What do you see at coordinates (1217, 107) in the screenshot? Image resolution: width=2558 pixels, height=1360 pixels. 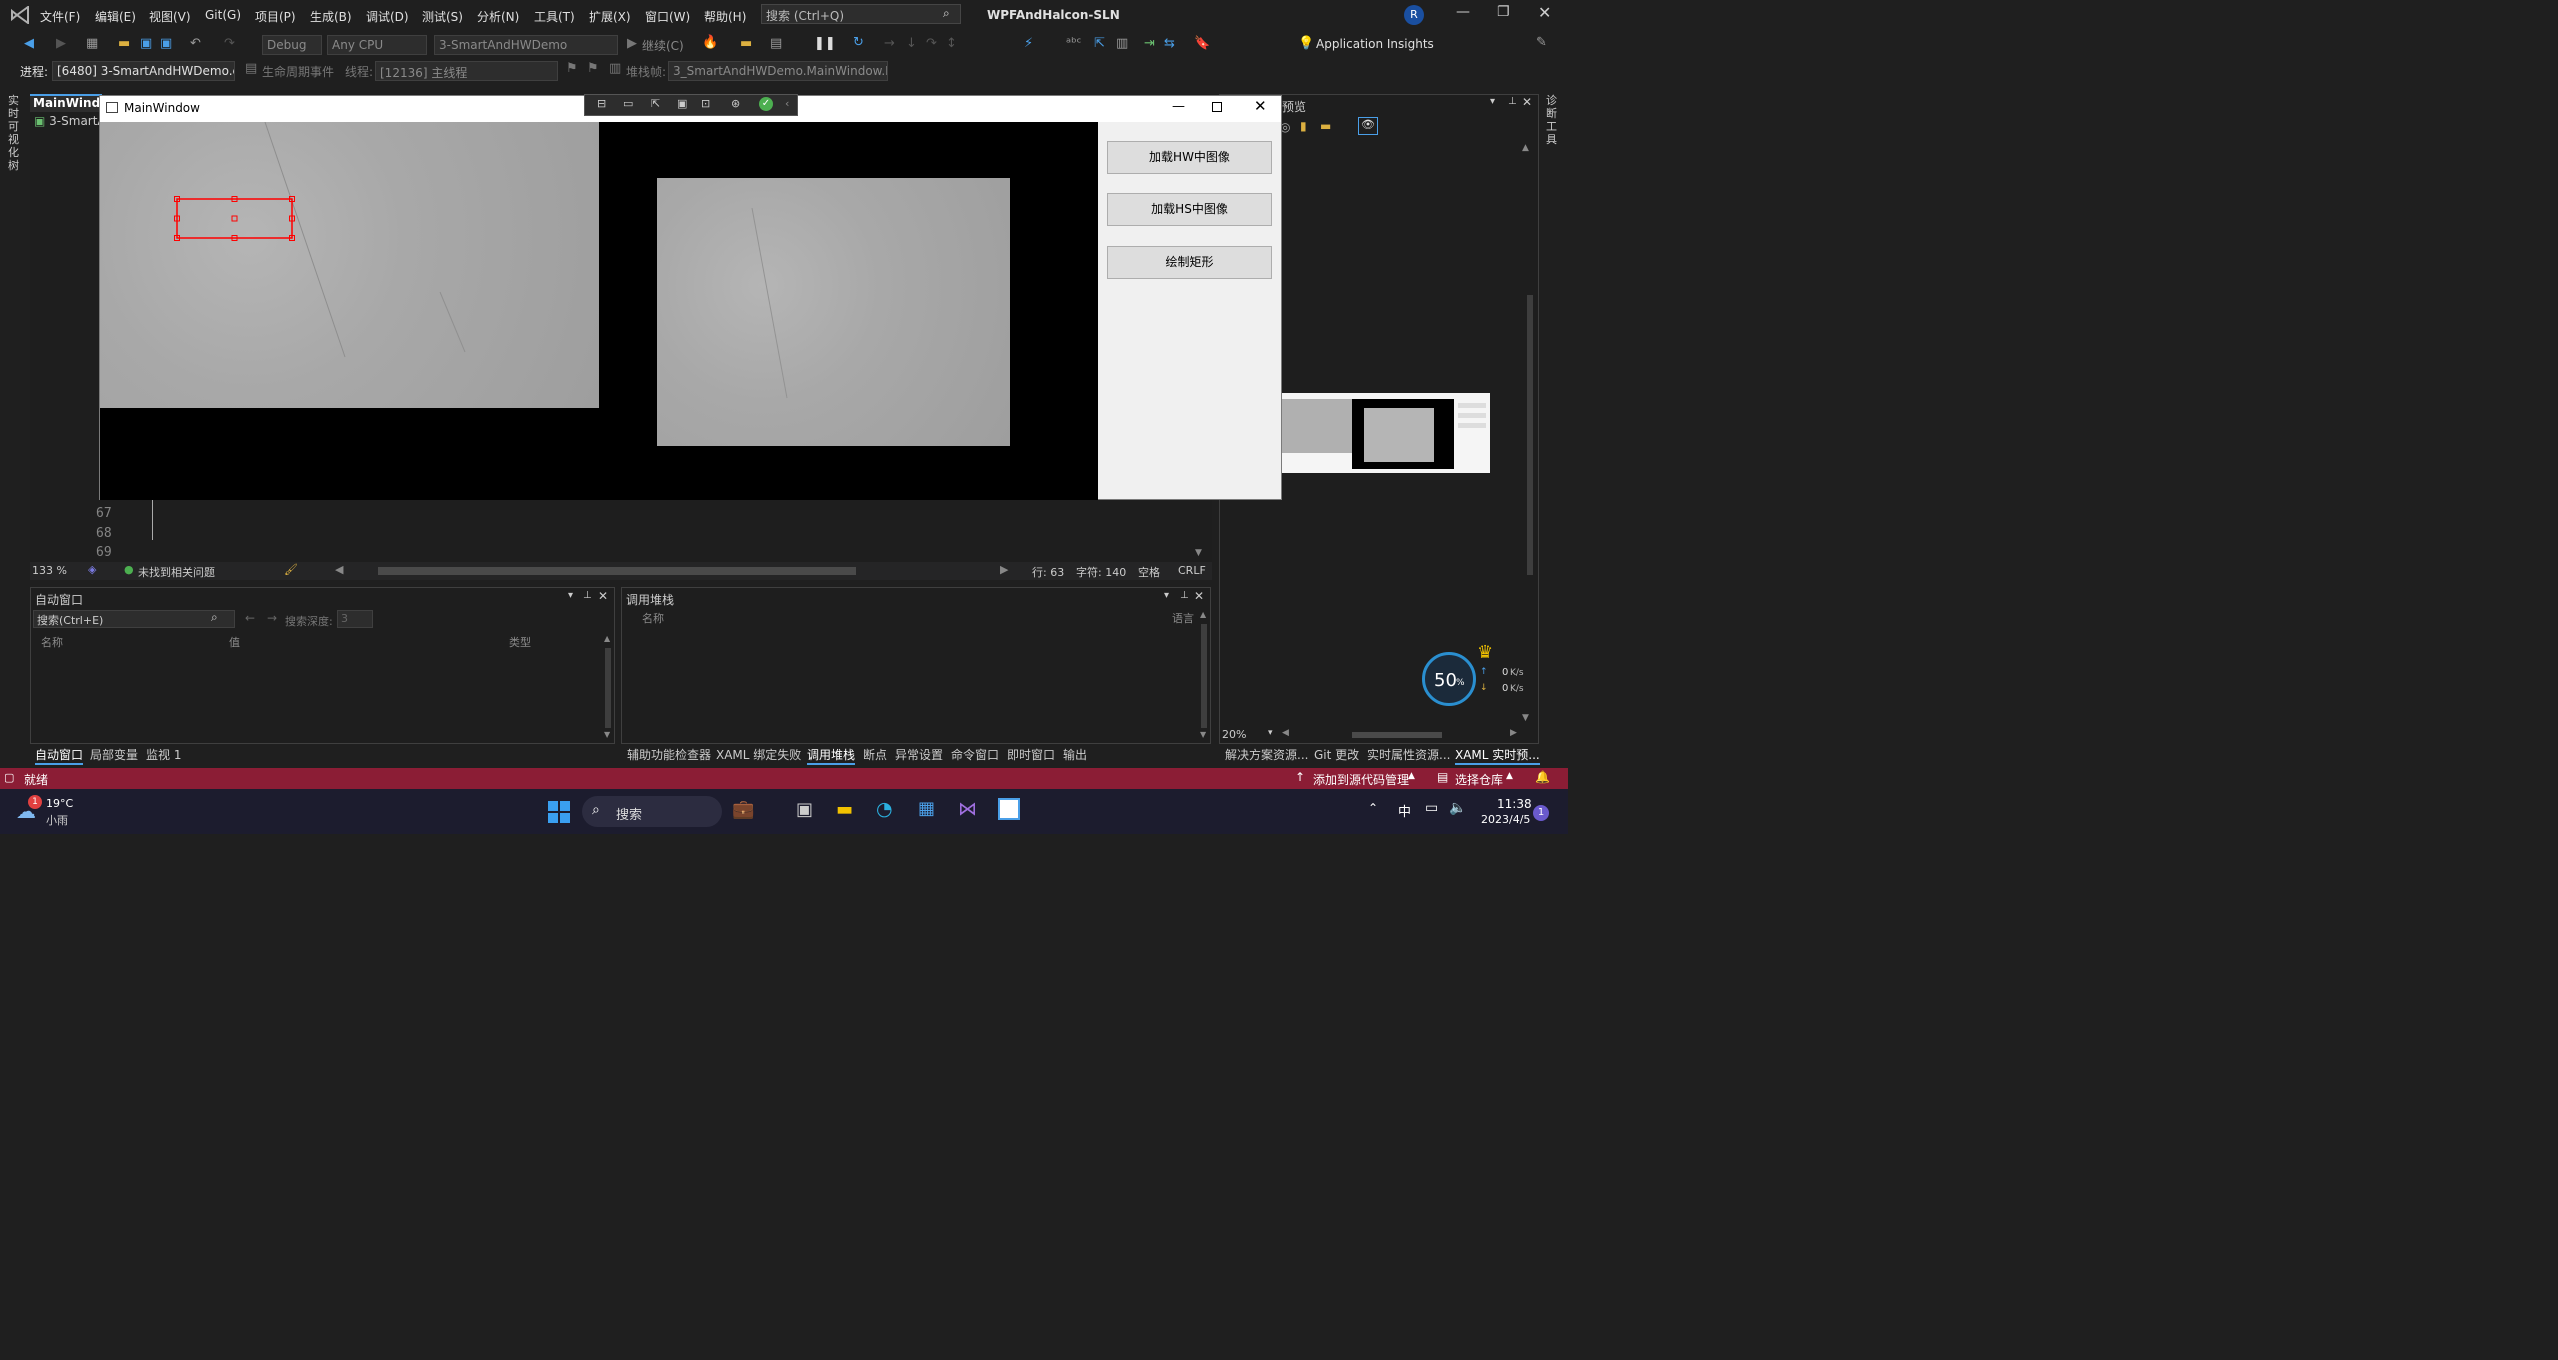 I see `window-maximize-icon` at bounding box center [1217, 107].